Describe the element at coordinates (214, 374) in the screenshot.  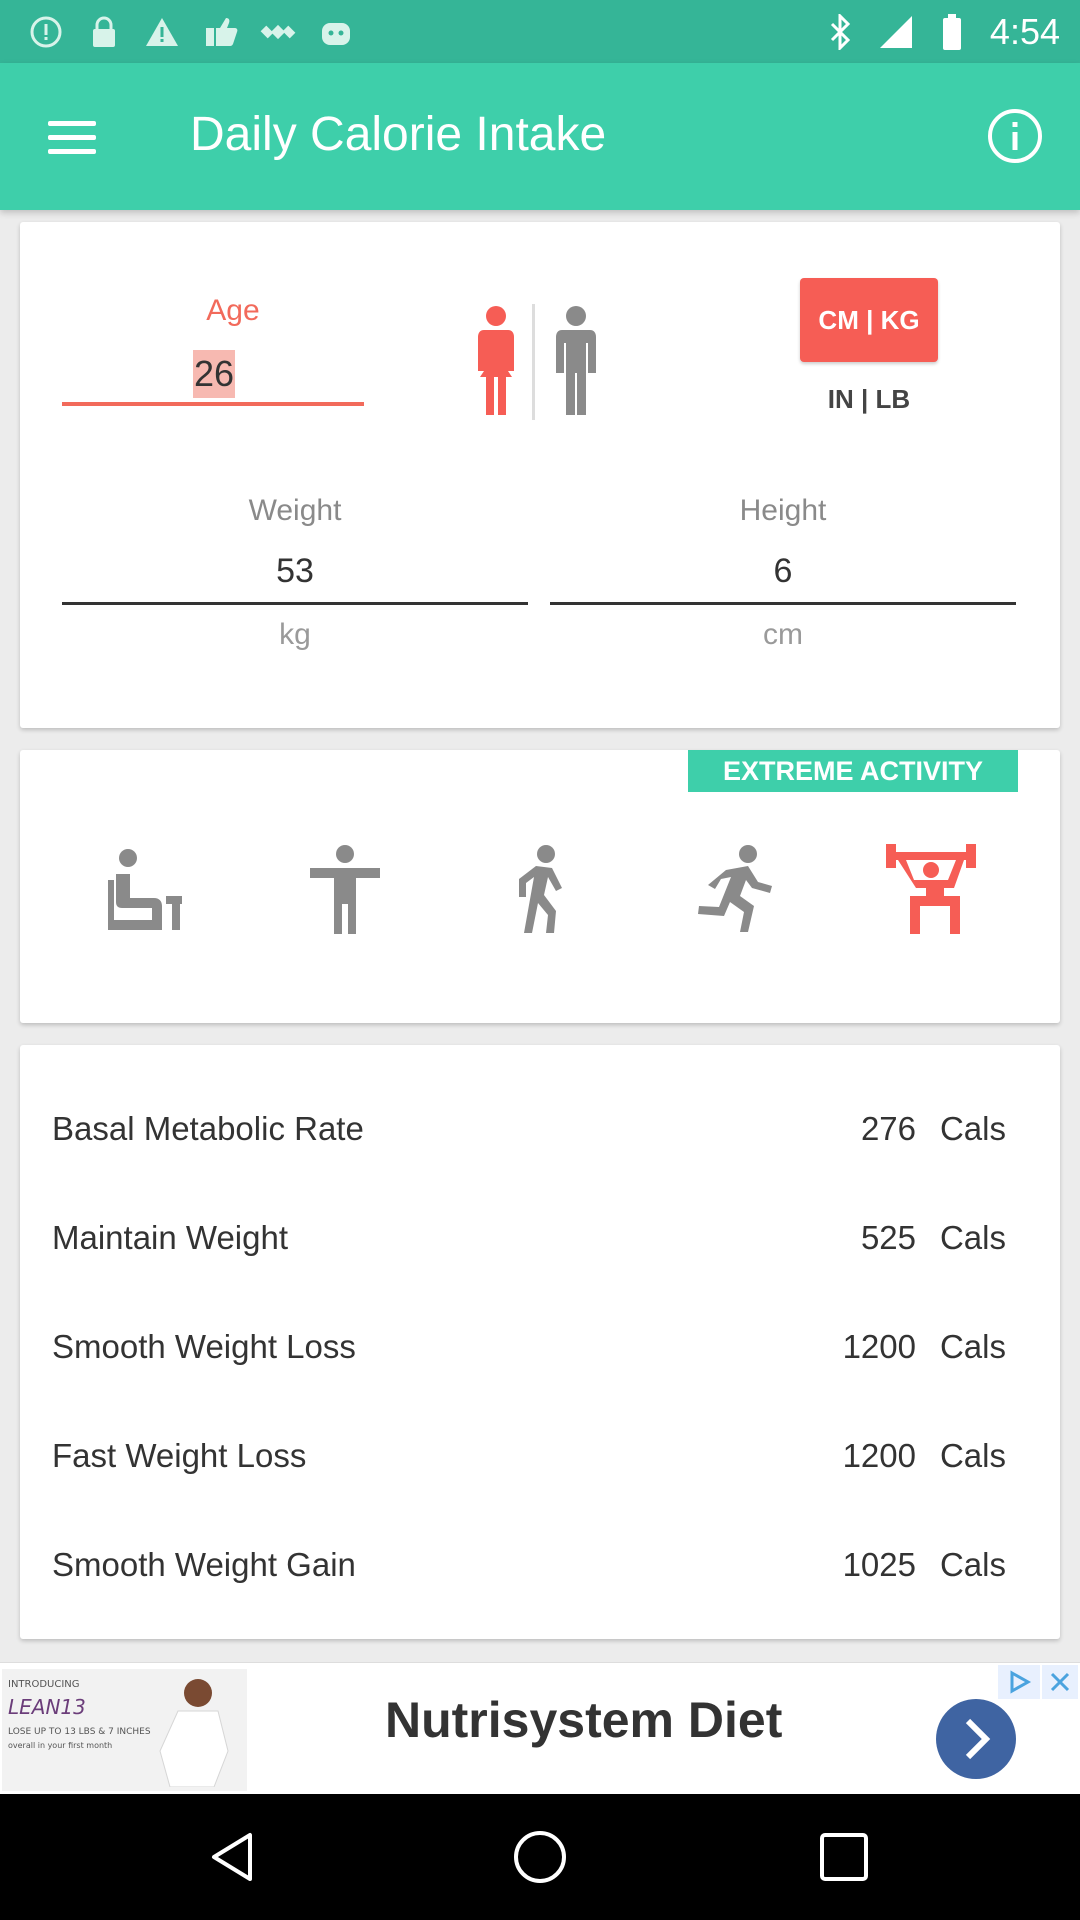
I see `age-input: 26` at that location.